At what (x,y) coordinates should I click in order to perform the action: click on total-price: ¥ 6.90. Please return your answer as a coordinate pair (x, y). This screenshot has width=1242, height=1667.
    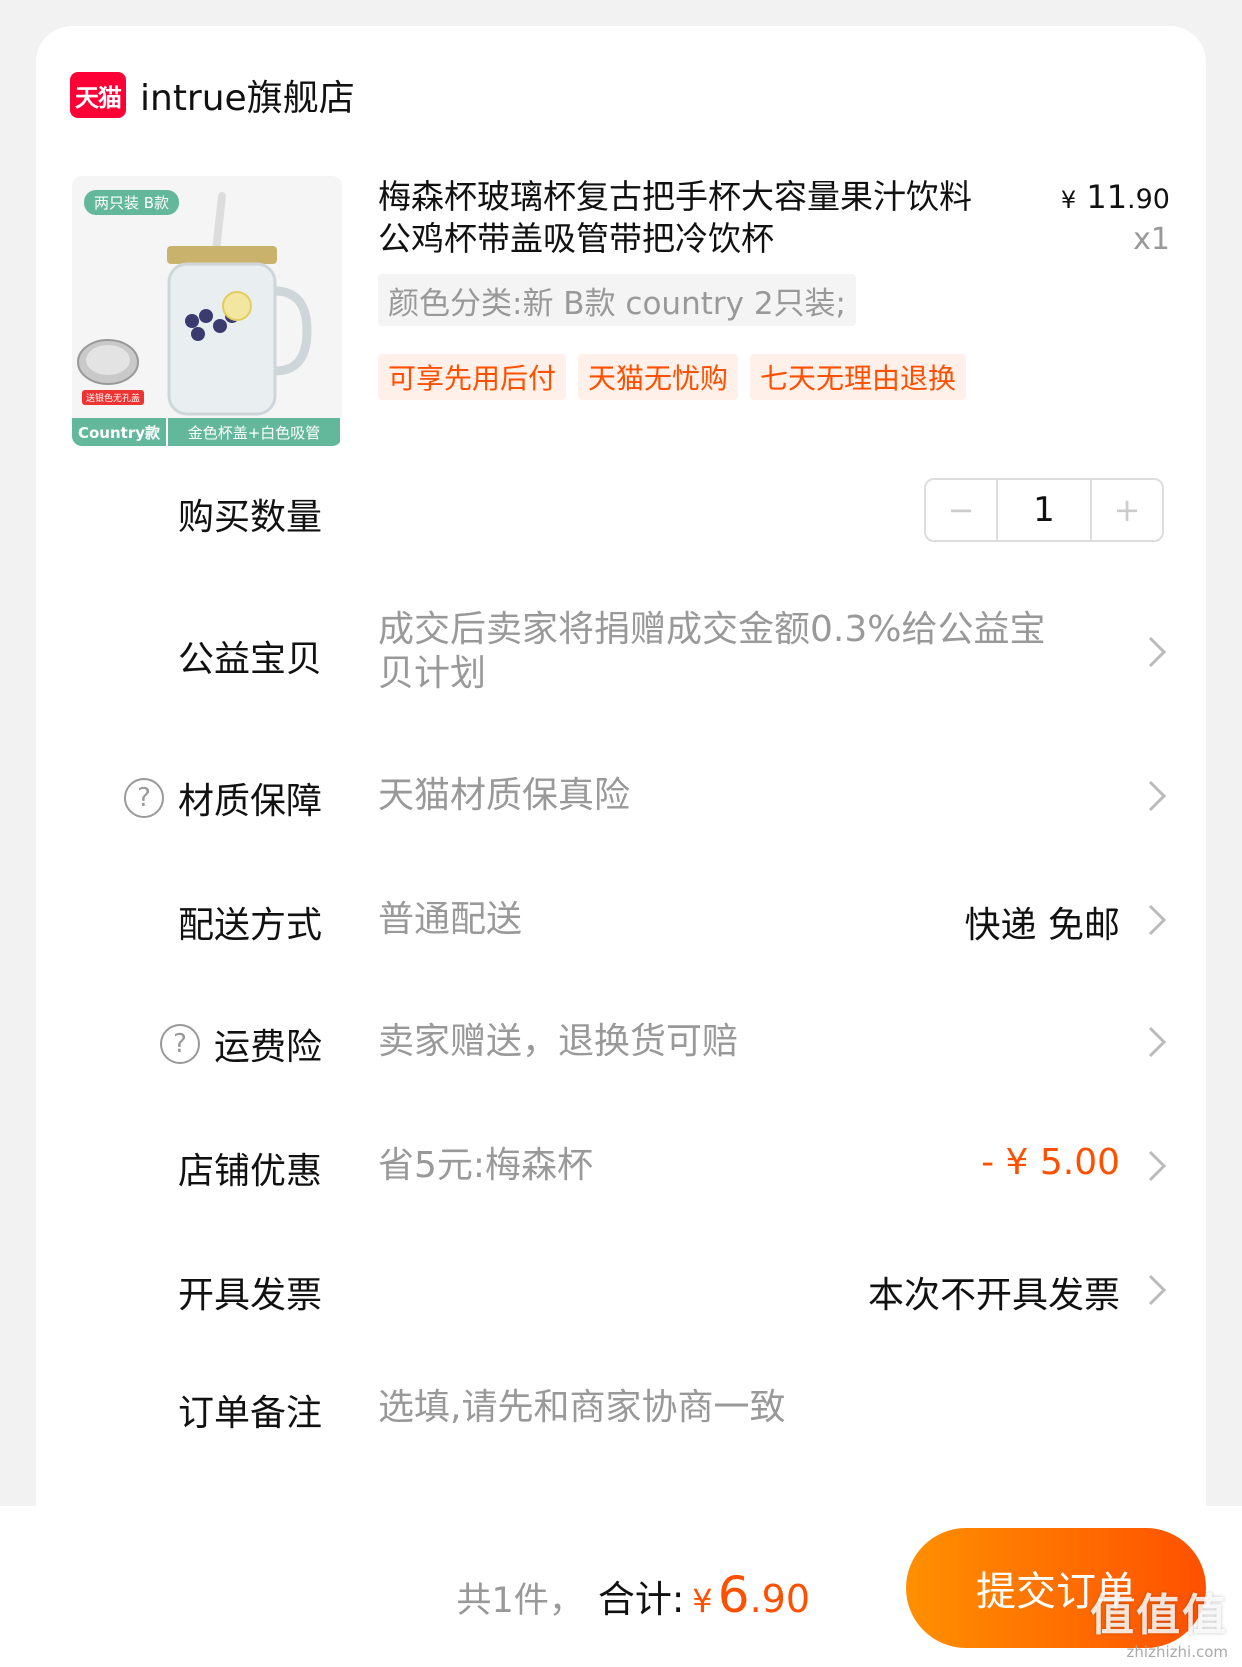
    Looking at the image, I should click on (751, 1595).